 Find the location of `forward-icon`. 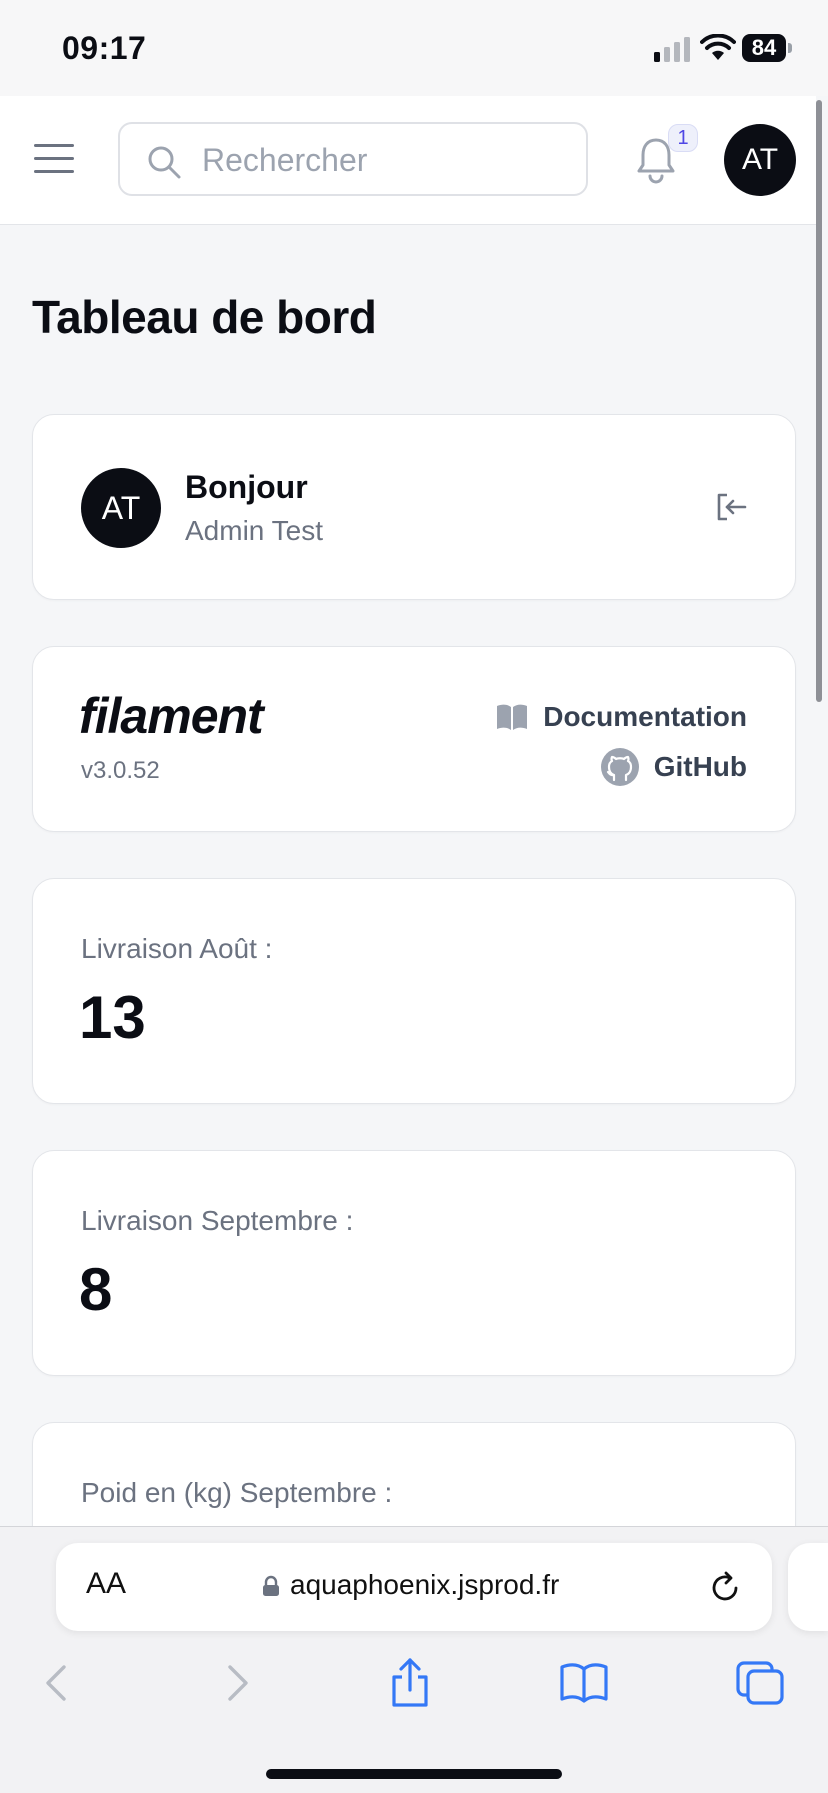

forward-icon is located at coordinates (236, 1683).